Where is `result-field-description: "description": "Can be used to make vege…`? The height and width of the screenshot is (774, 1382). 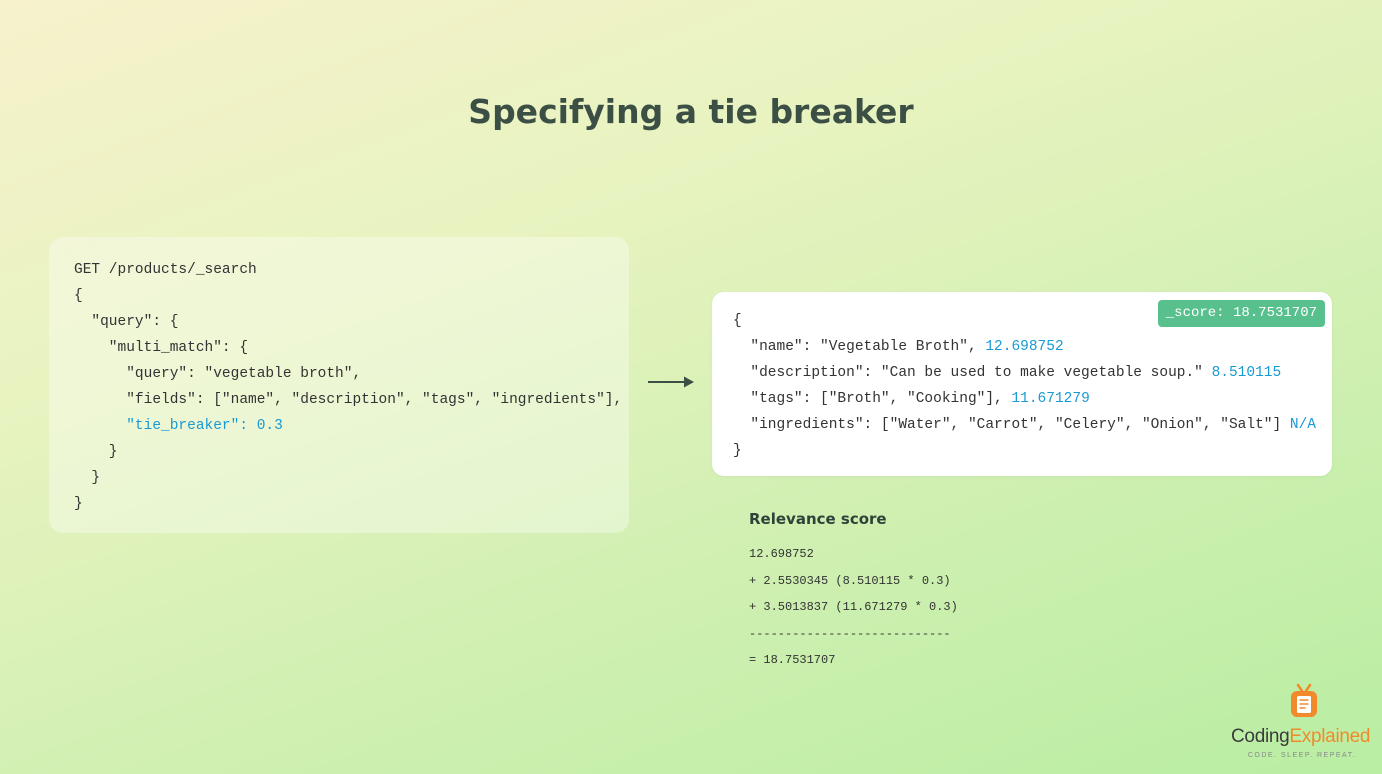 result-field-description: "description": "Can be used to make vege… is located at coordinates (1024, 373).